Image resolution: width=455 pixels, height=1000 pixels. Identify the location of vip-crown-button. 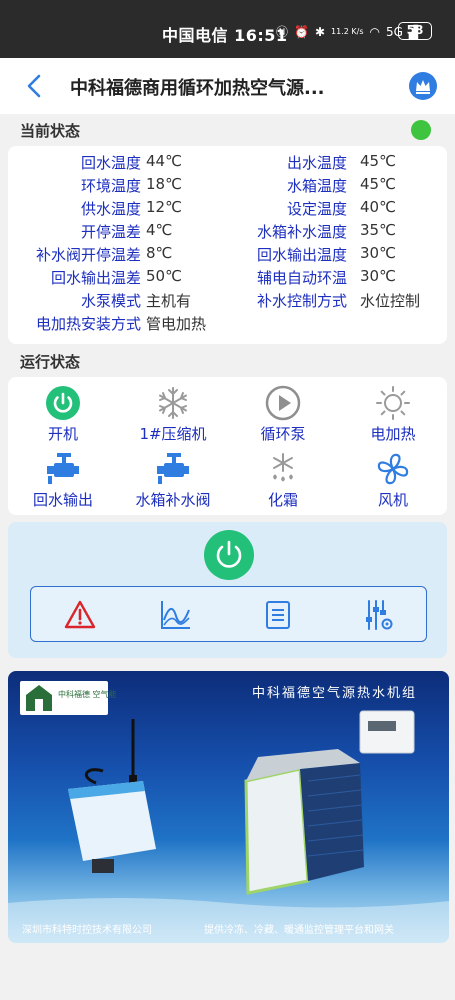
(423, 86).